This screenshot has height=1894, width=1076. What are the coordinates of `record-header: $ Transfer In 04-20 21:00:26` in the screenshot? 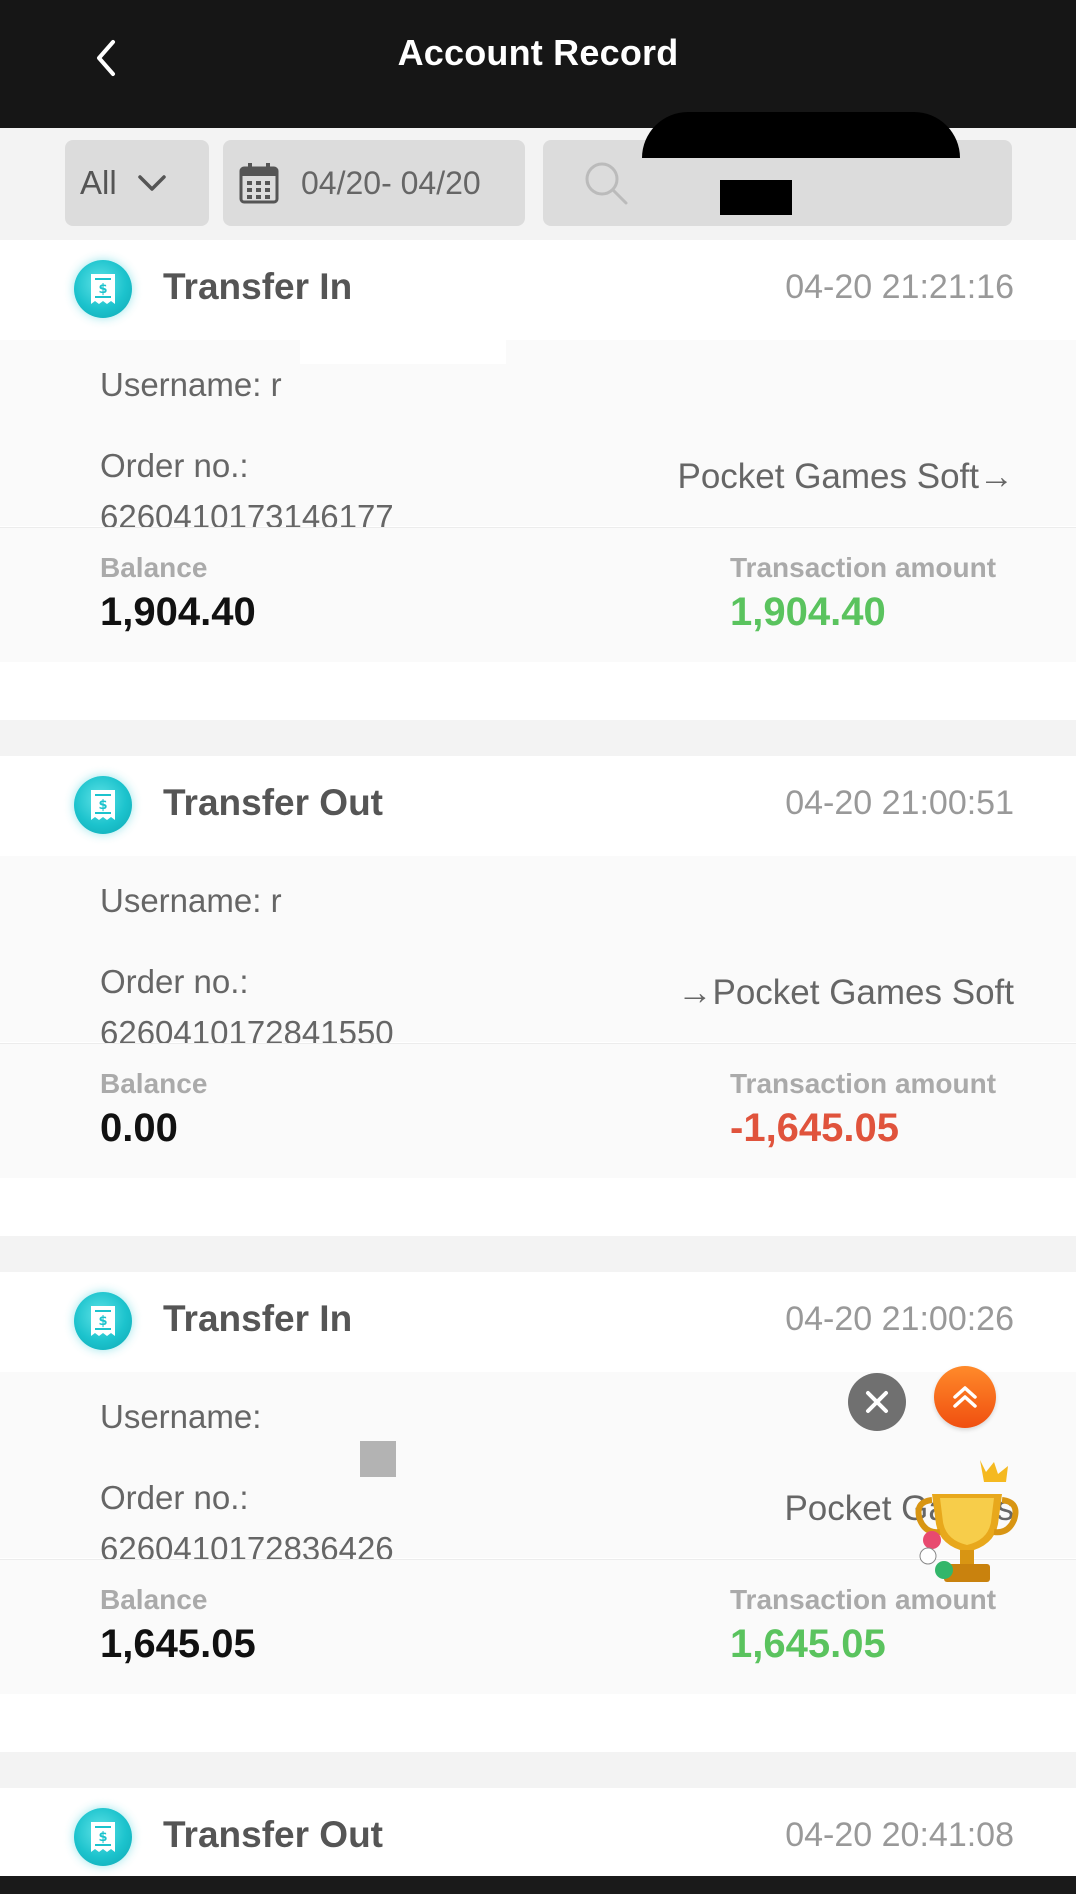 It's located at (538, 1322).